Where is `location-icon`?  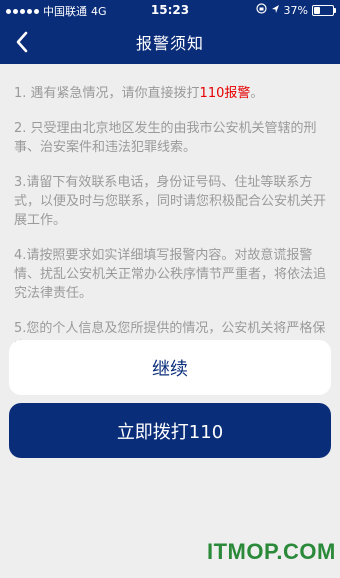
location-icon is located at coordinates (275, 10).